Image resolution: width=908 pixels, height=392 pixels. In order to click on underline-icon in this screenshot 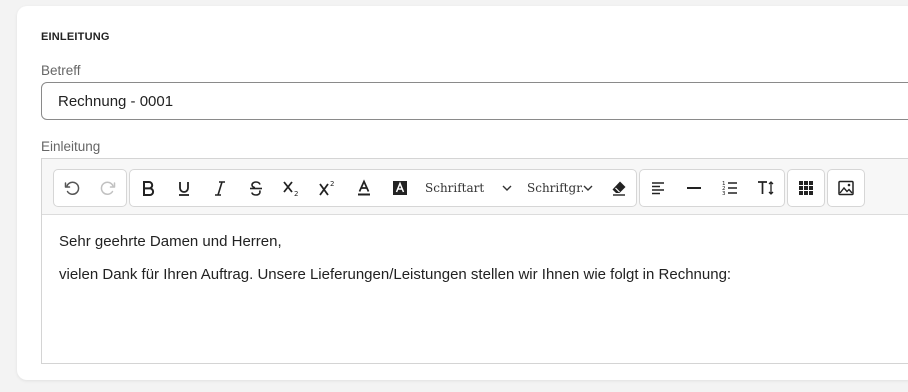, I will do `click(184, 189)`.